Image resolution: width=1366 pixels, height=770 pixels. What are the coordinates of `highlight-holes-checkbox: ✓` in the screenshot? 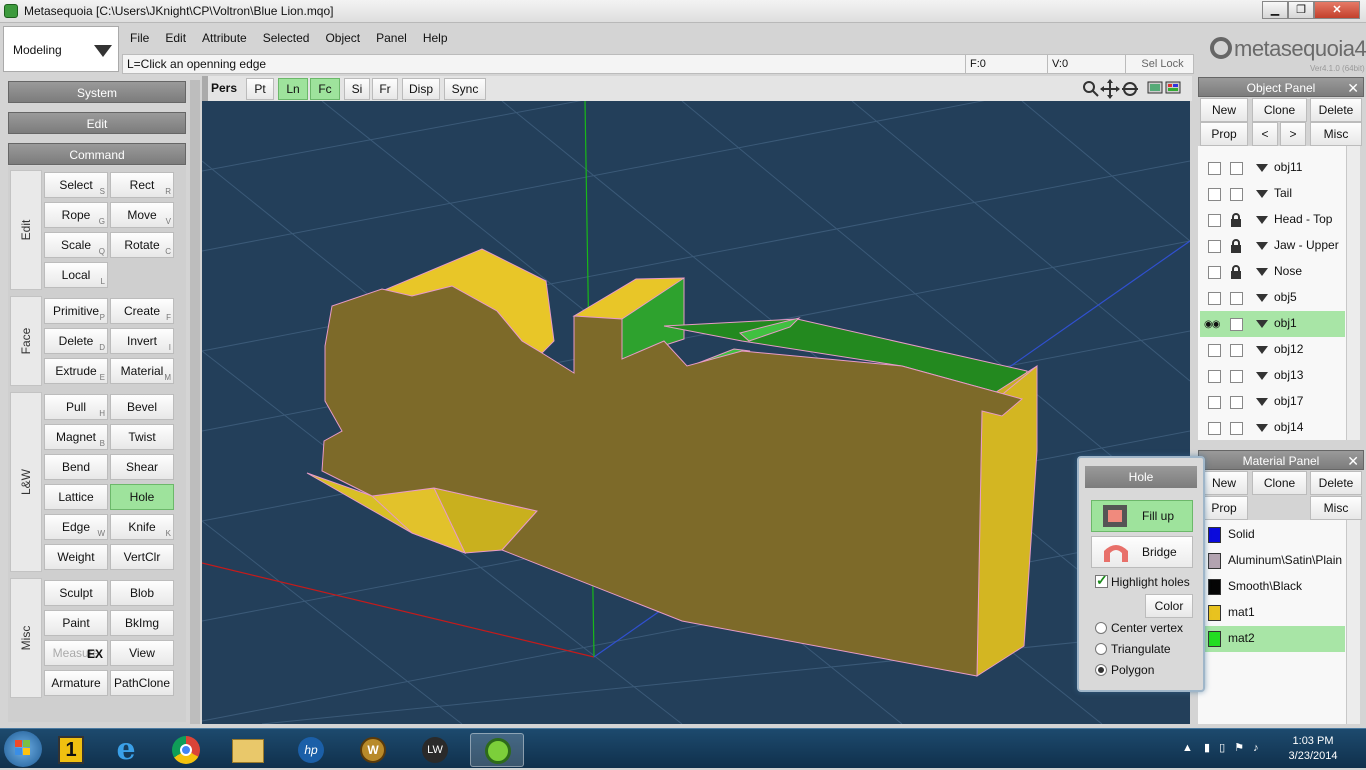 It's located at (1101, 580).